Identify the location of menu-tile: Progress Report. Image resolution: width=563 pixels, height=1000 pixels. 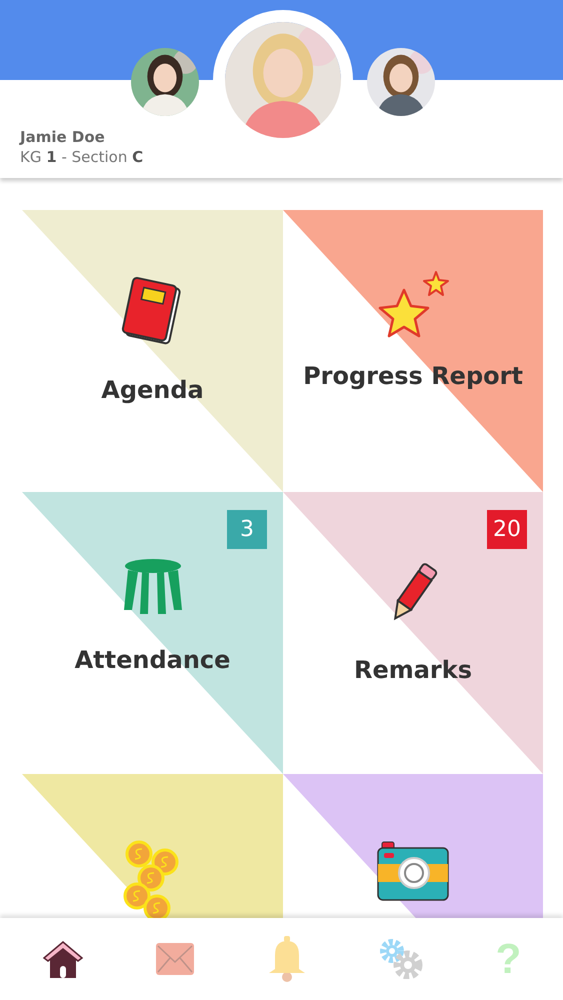
(413, 351).